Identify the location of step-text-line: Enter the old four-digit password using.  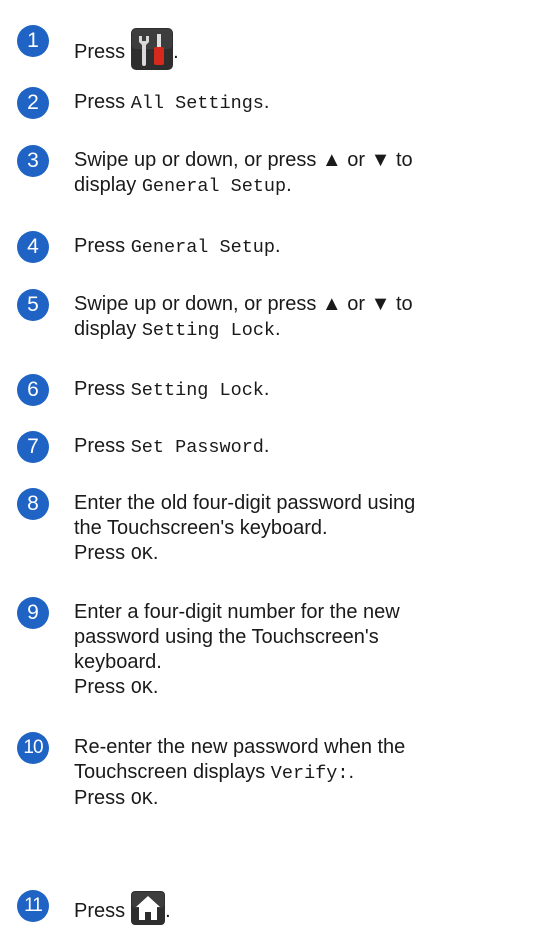
(245, 503).